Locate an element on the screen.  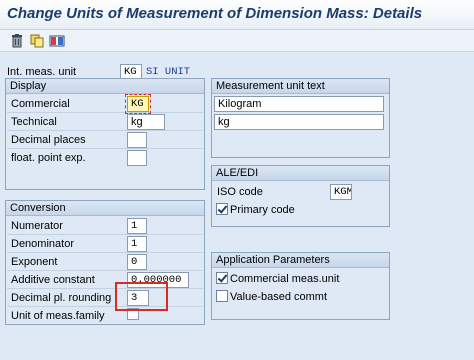
trash-icon is located at coordinates (17, 41).